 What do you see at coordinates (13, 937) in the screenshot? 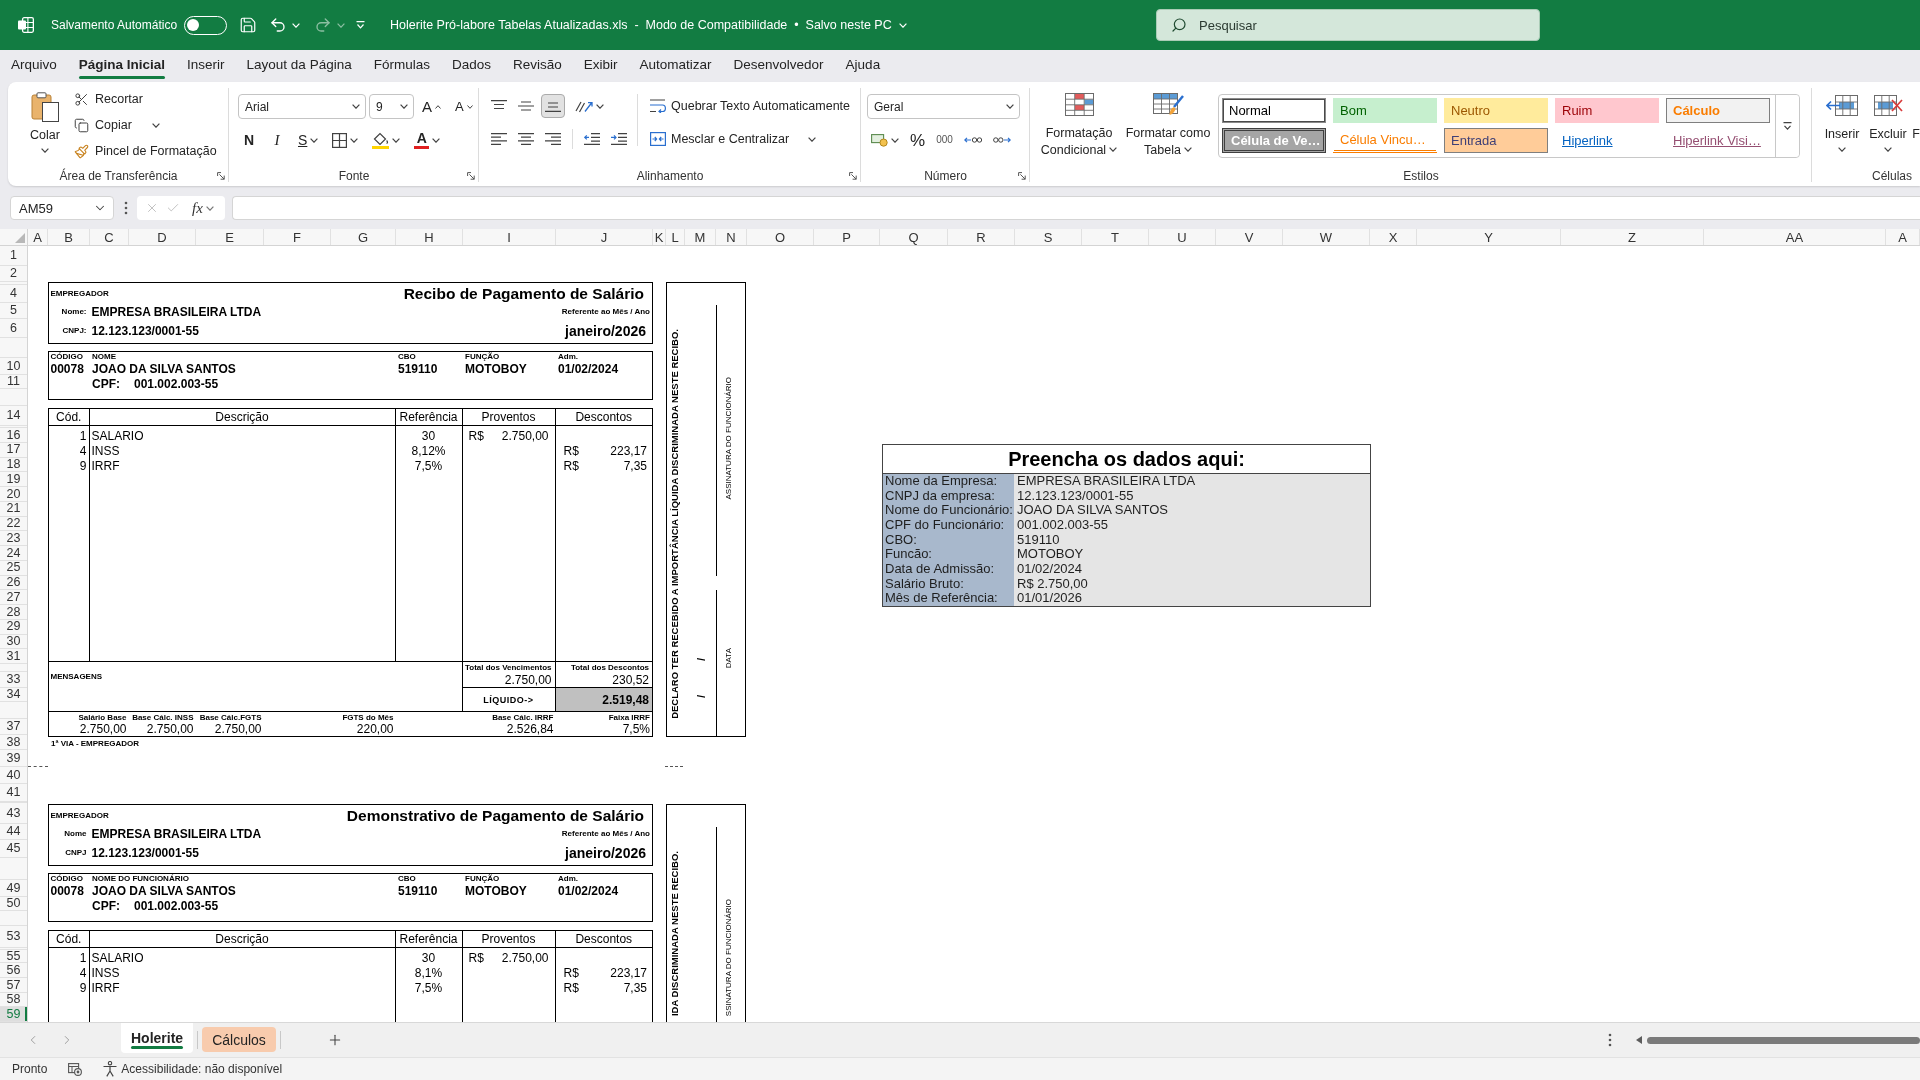
I see `row-header: 53` at bounding box center [13, 937].